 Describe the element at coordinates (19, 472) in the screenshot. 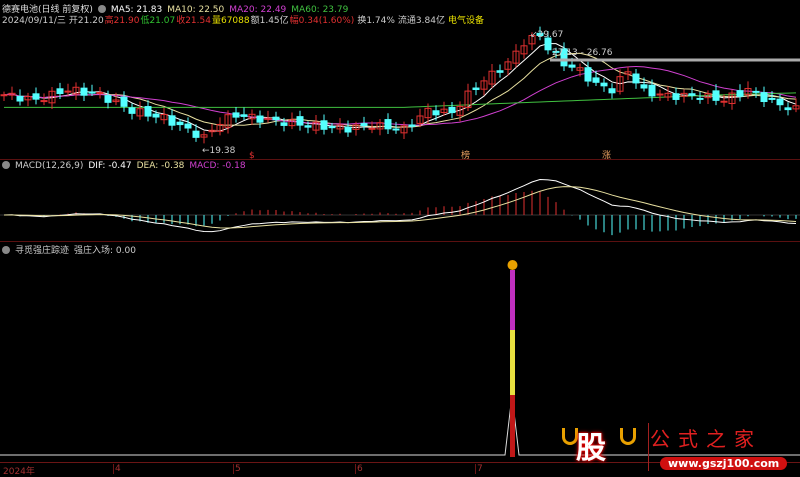

I see `axis-label: 2024年` at that location.